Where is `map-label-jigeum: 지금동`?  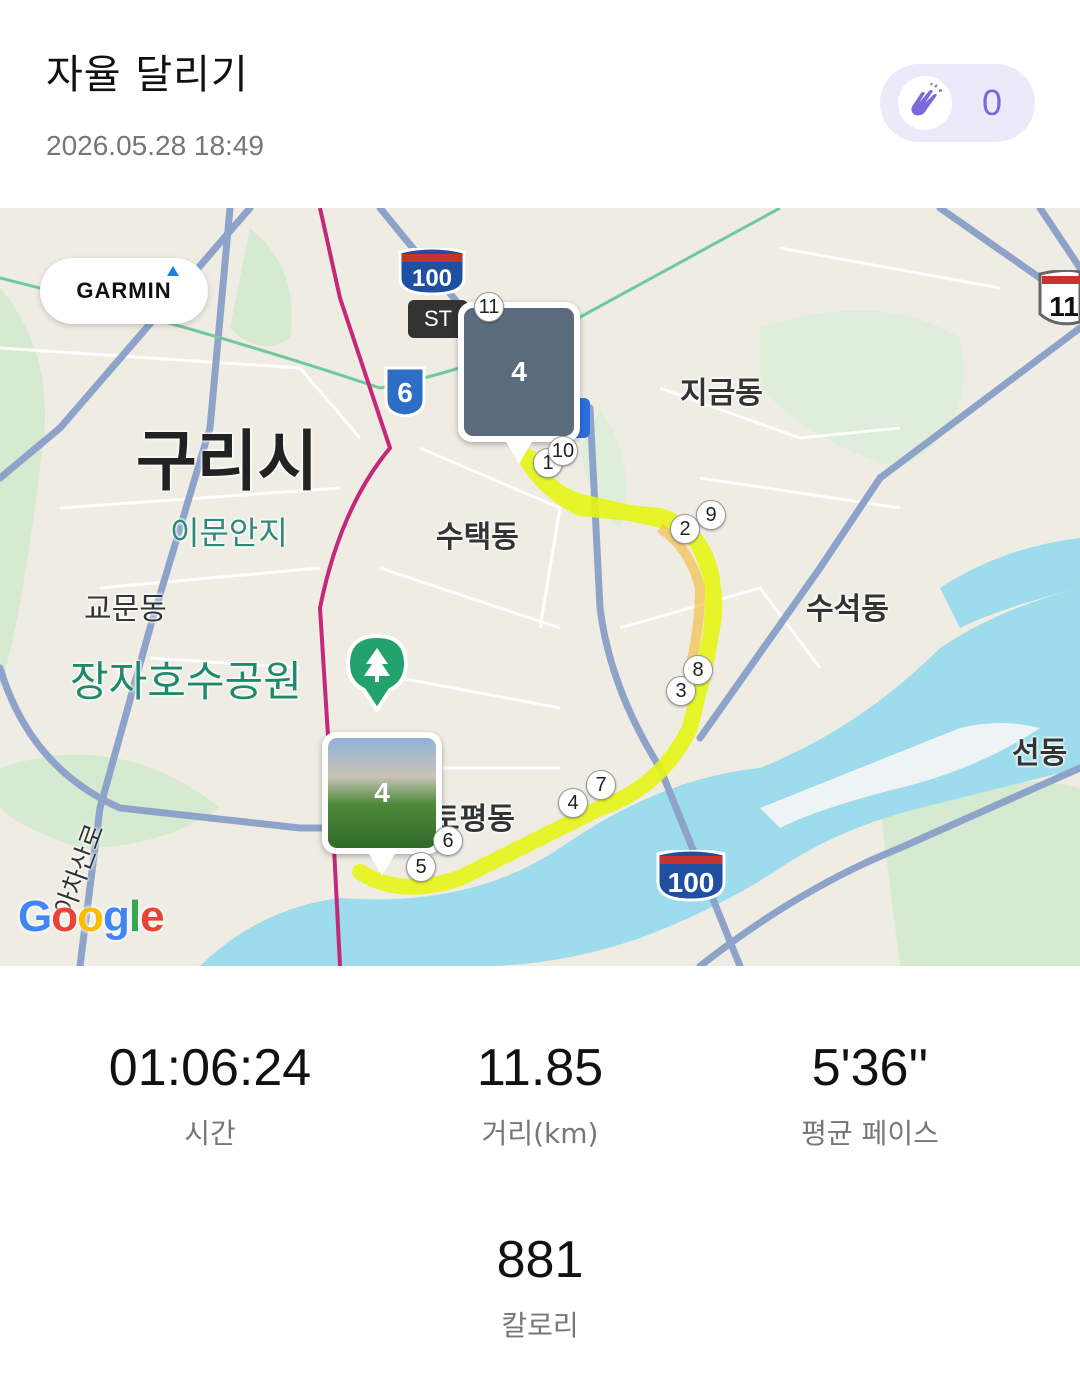
map-label-jigeum: 지금동 is located at coordinates (721, 393).